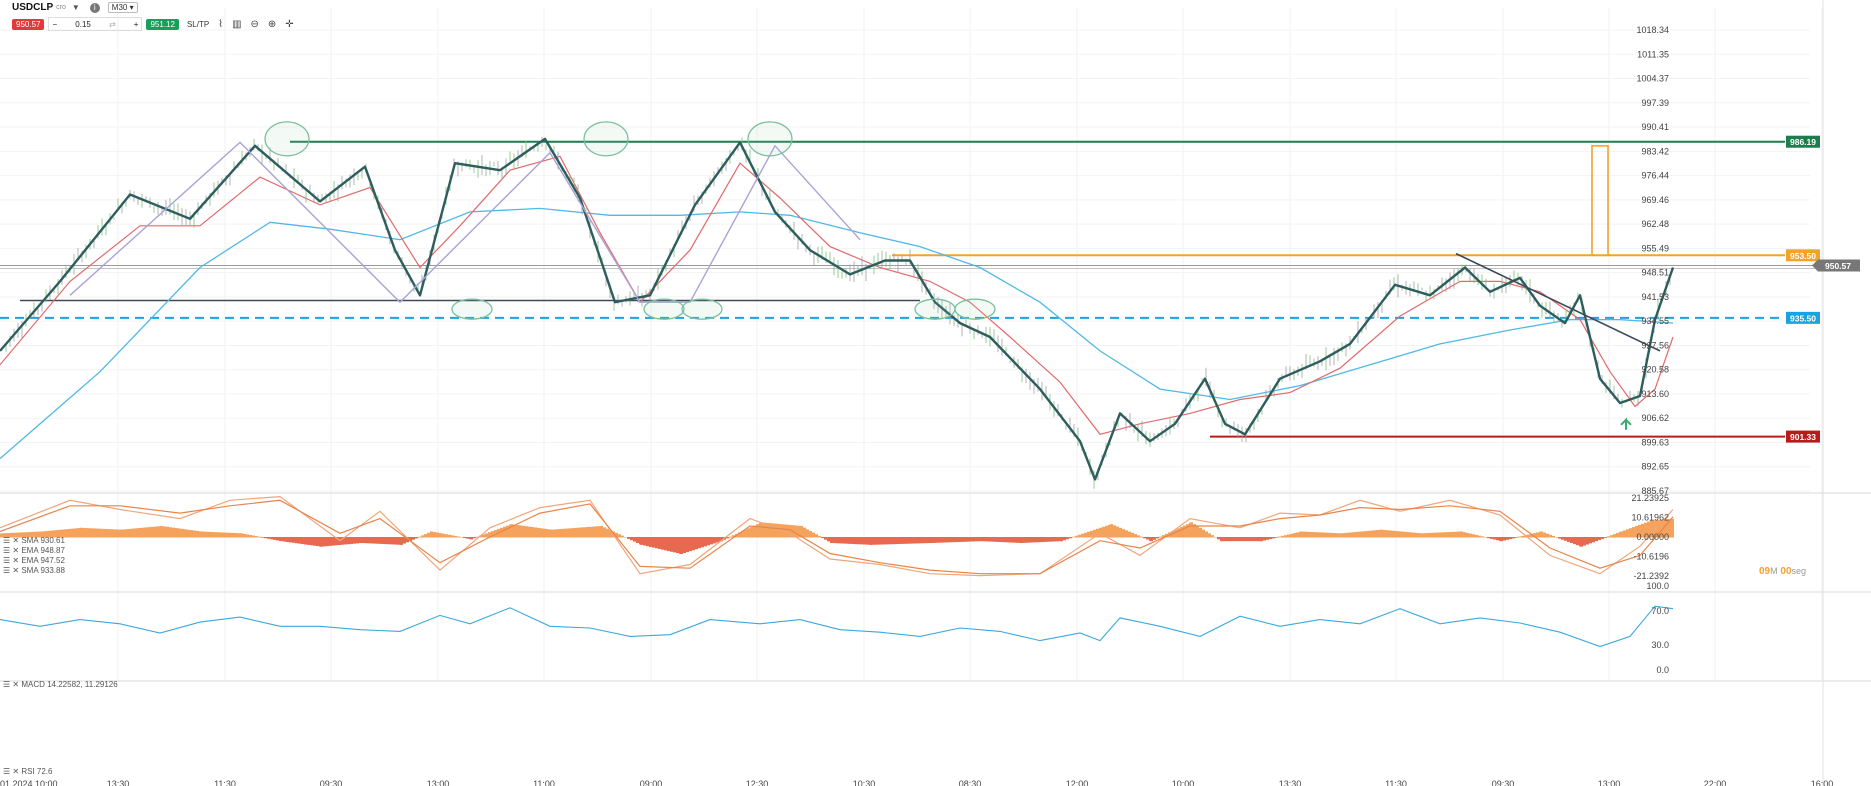 The image size is (1871, 786). What do you see at coordinates (27, 772) in the screenshot?
I see `rsi-legend: ☰ ✕ RSI 72.6` at bounding box center [27, 772].